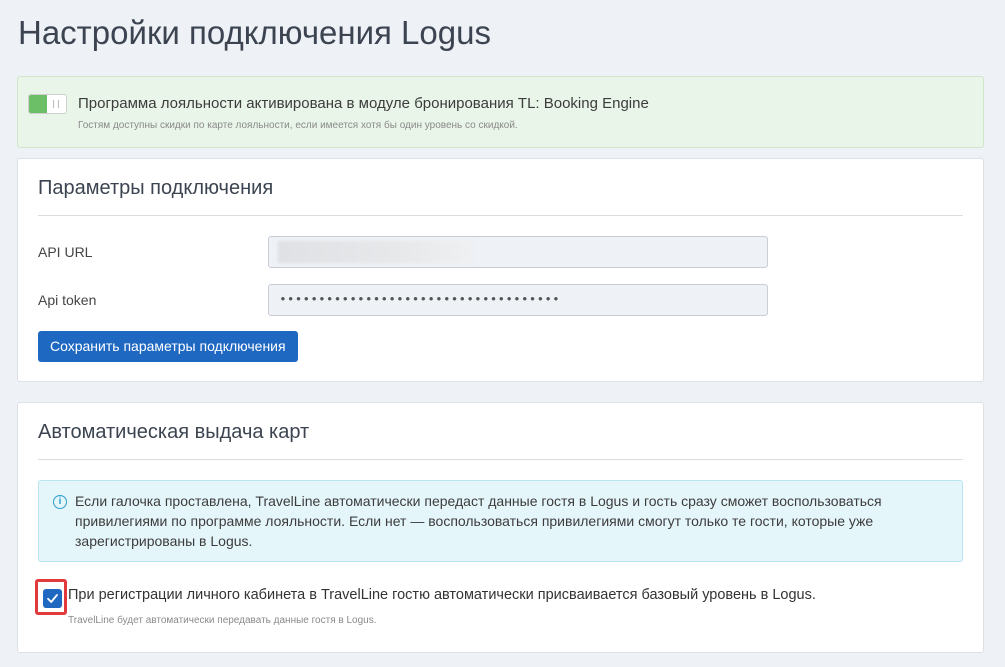 The width and height of the screenshot is (1005, 667). What do you see at coordinates (47, 104) in the screenshot?
I see `loyalty-toggle` at bounding box center [47, 104].